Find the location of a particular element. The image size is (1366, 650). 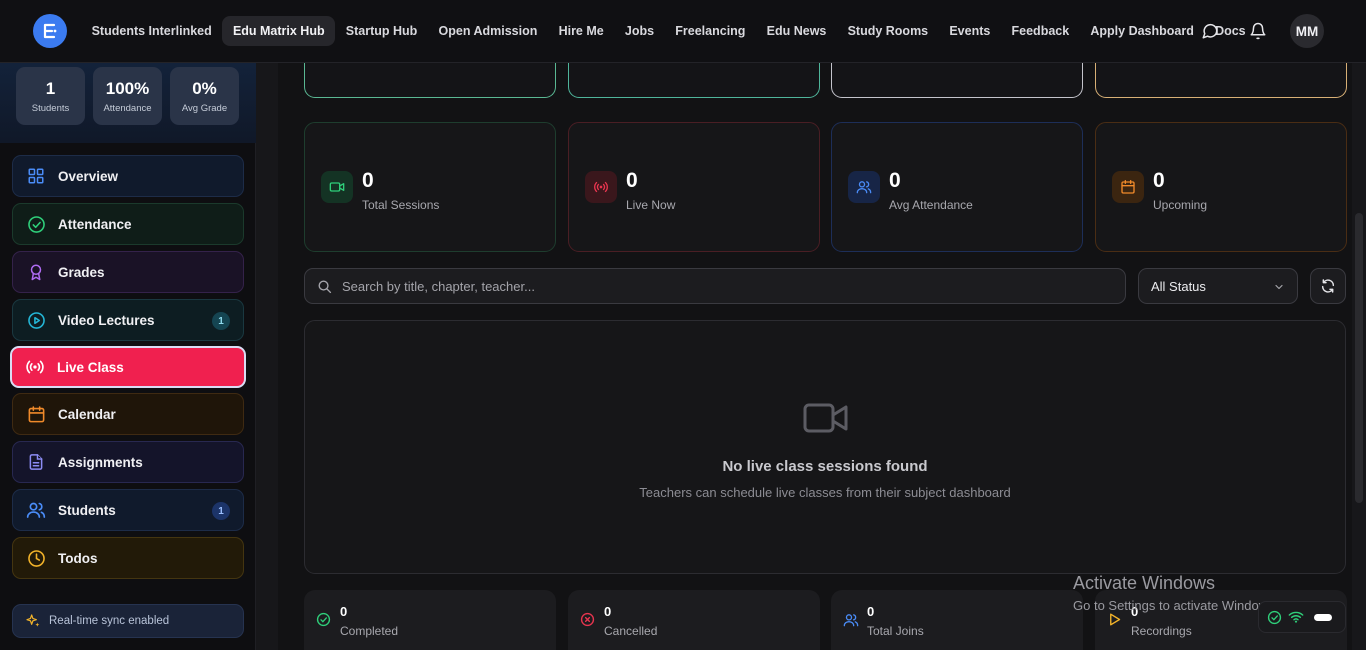

messages-button is located at coordinates (1210, 31).